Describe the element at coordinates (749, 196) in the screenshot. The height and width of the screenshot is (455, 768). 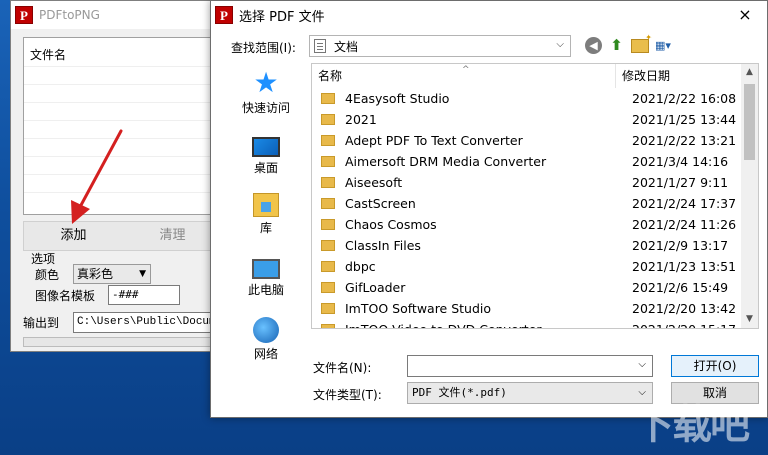
I see `vertical-scrollbar: ▲ ▼` at that location.